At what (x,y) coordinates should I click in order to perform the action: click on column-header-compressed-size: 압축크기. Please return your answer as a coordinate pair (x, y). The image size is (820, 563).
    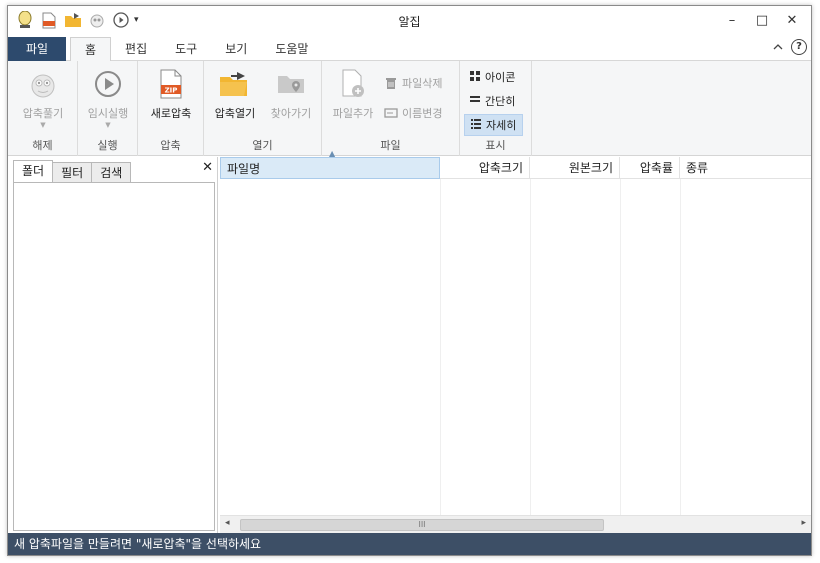
    Looking at the image, I should click on (485, 168).